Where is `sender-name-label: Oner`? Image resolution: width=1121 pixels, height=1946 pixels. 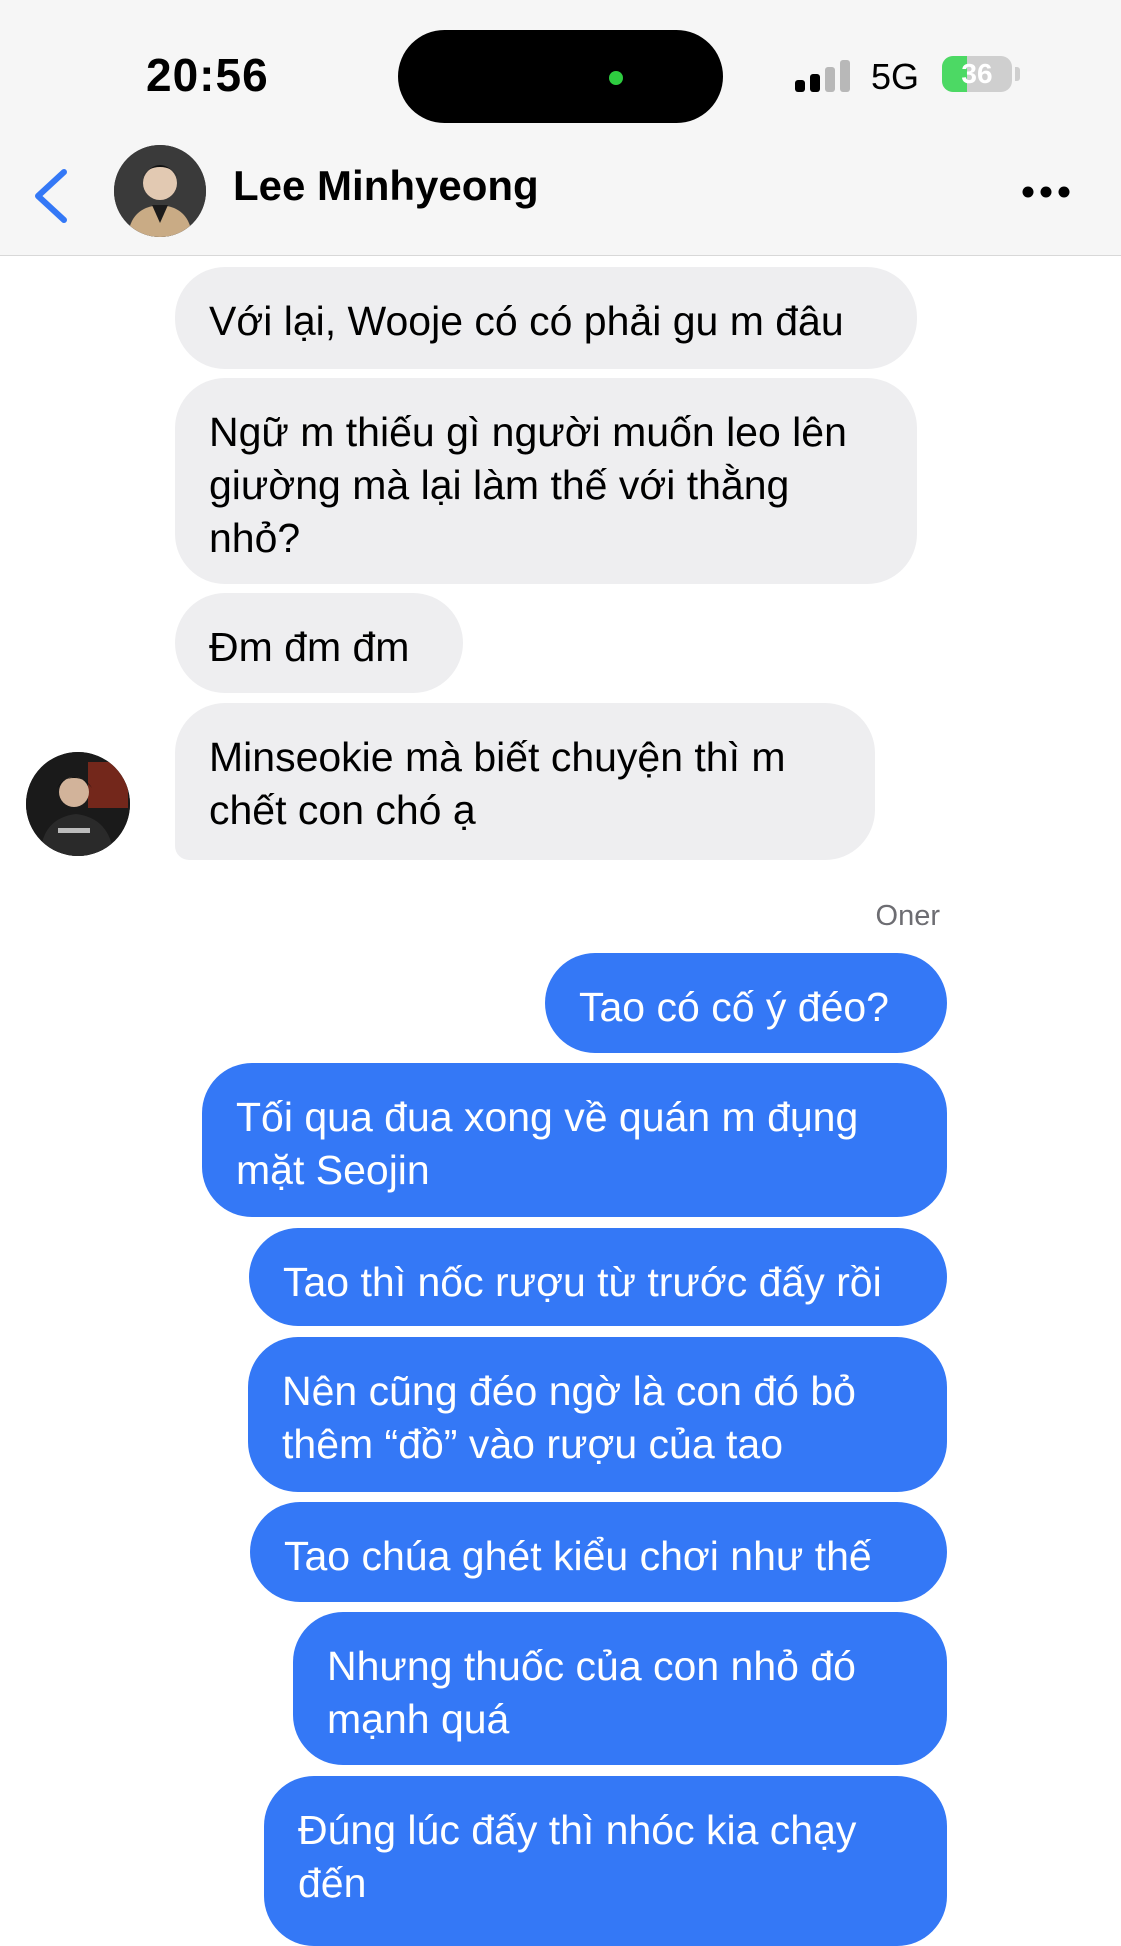 sender-name-label: Oner is located at coordinates (907, 916).